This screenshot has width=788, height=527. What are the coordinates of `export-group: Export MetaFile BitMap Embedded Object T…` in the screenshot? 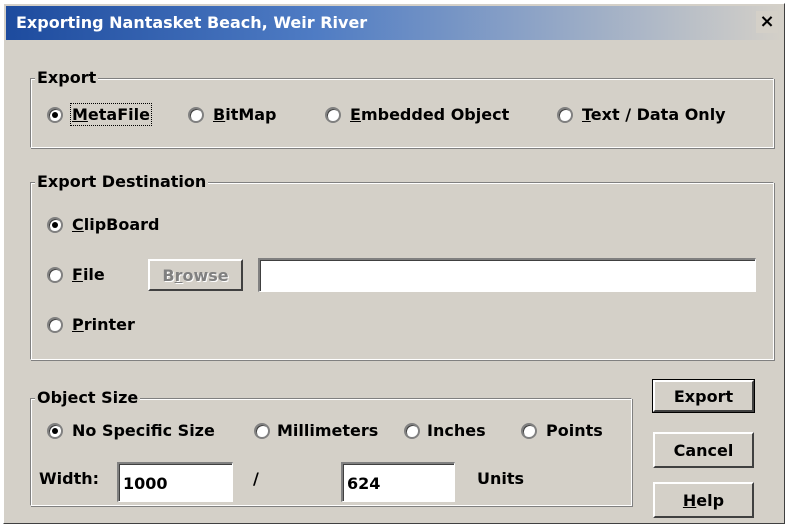 It's located at (402, 108).